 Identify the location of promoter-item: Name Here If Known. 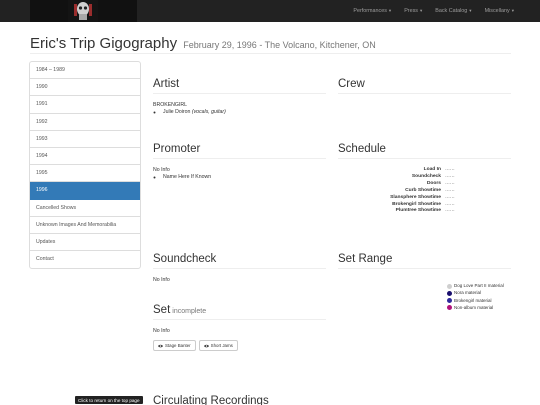
(244, 177).